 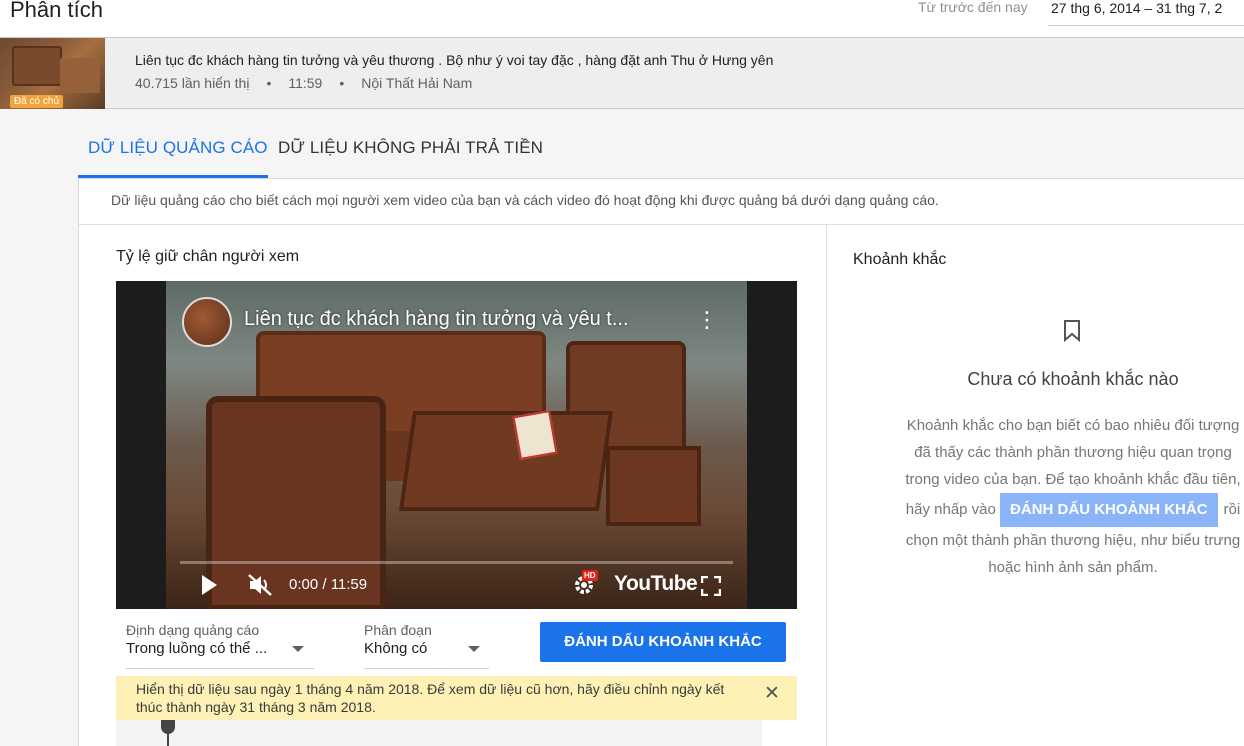 What do you see at coordinates (779, 733) in the screenshot?
I see `chart-edge` at bounding box center [779, 733].